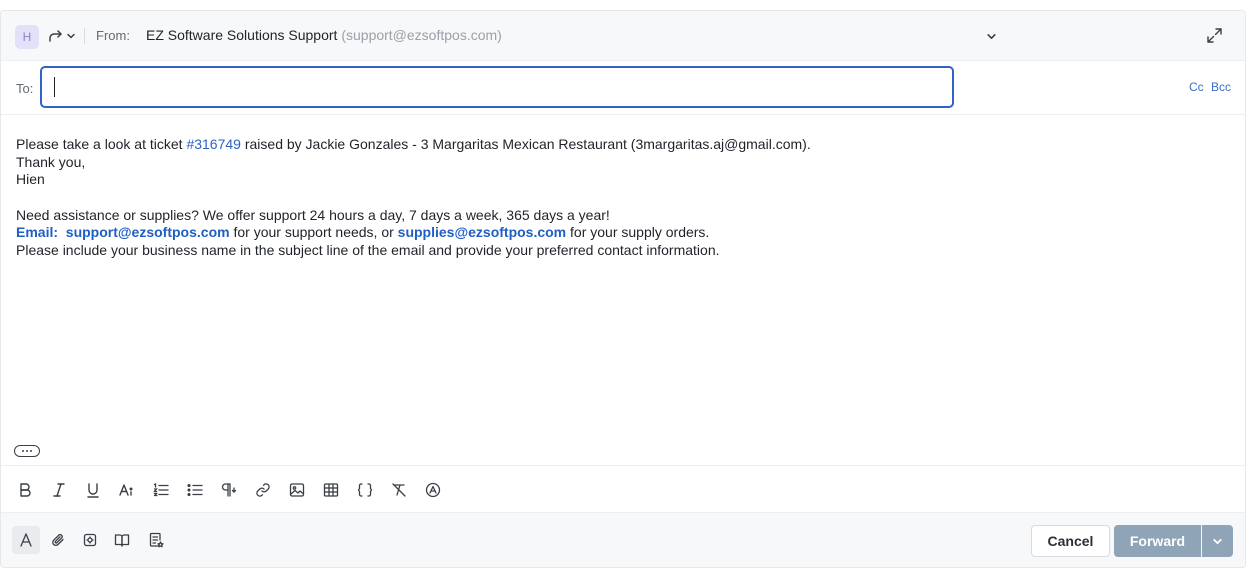  What do you see at coordinates (56, 36) in the screenshot?
I see `forward-icon` at bounding box center [56, 36].